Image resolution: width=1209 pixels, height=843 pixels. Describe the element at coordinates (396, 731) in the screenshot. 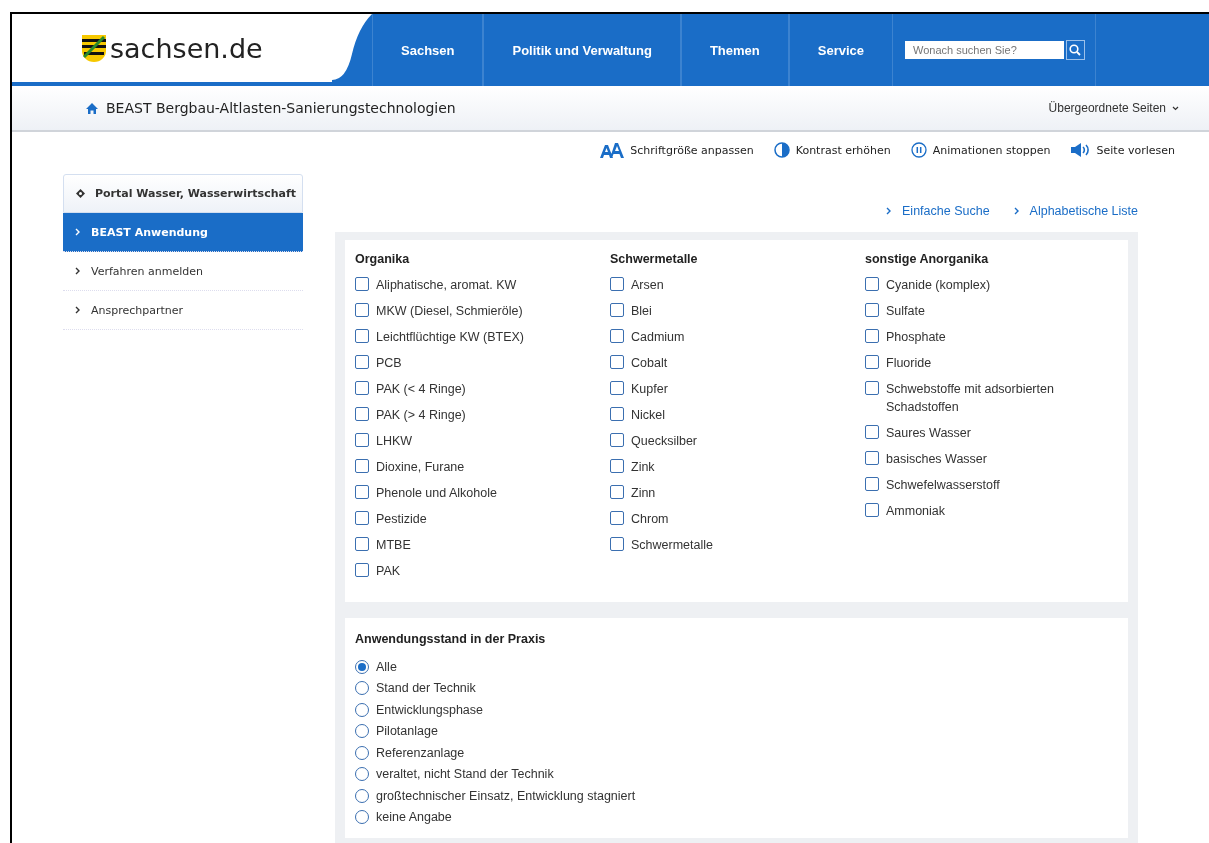

I see `radio-option: Pilotanlage` at that location.